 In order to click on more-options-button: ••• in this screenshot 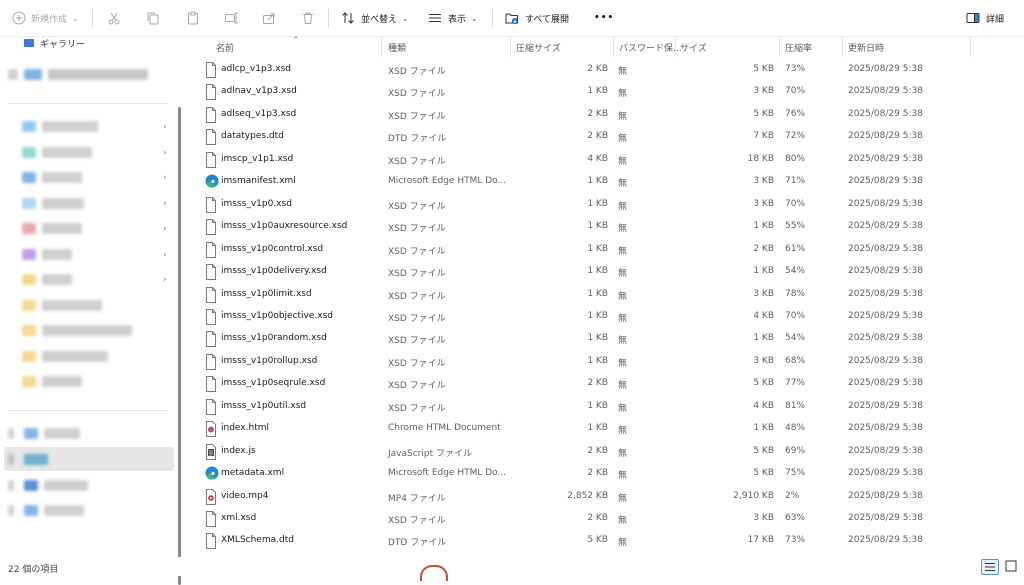, I will do `click(604, 18)`.